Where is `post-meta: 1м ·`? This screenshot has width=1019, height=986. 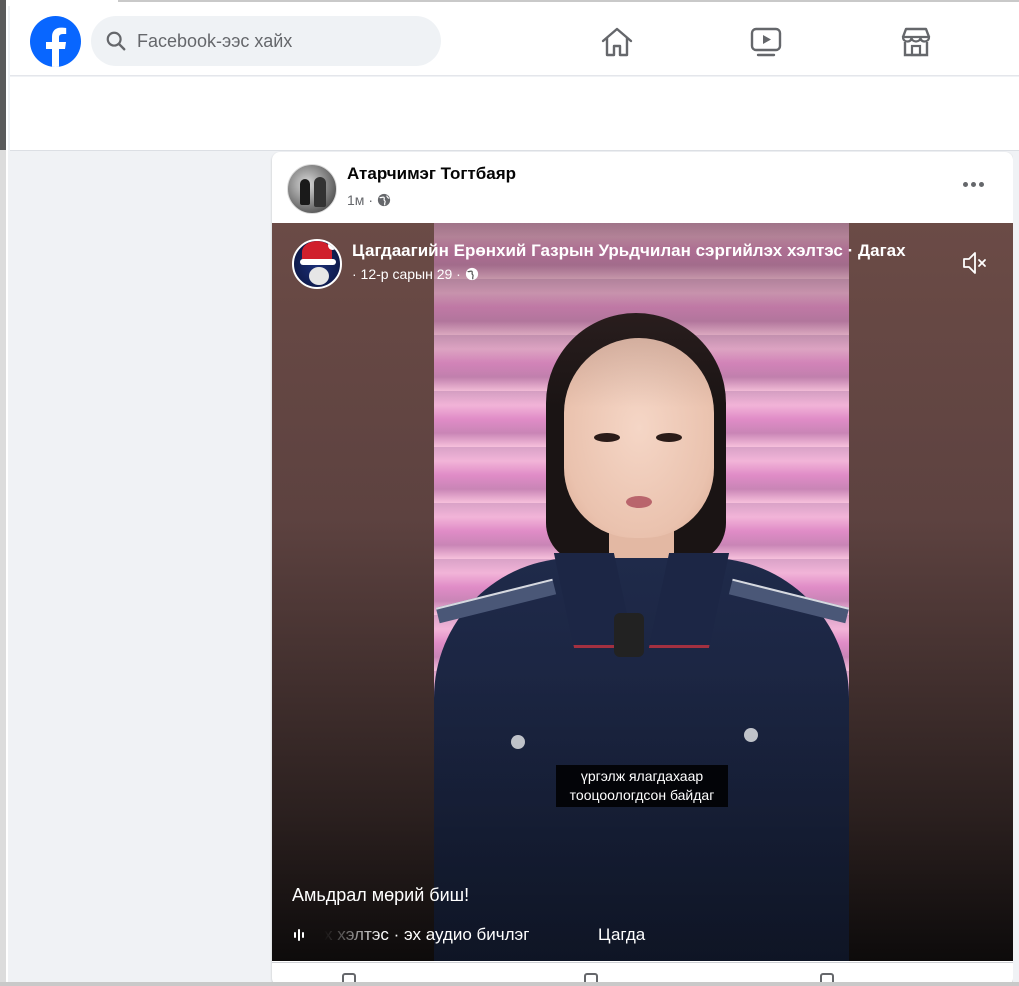 post-meta: 1м · is located at coordinates (369, 200).